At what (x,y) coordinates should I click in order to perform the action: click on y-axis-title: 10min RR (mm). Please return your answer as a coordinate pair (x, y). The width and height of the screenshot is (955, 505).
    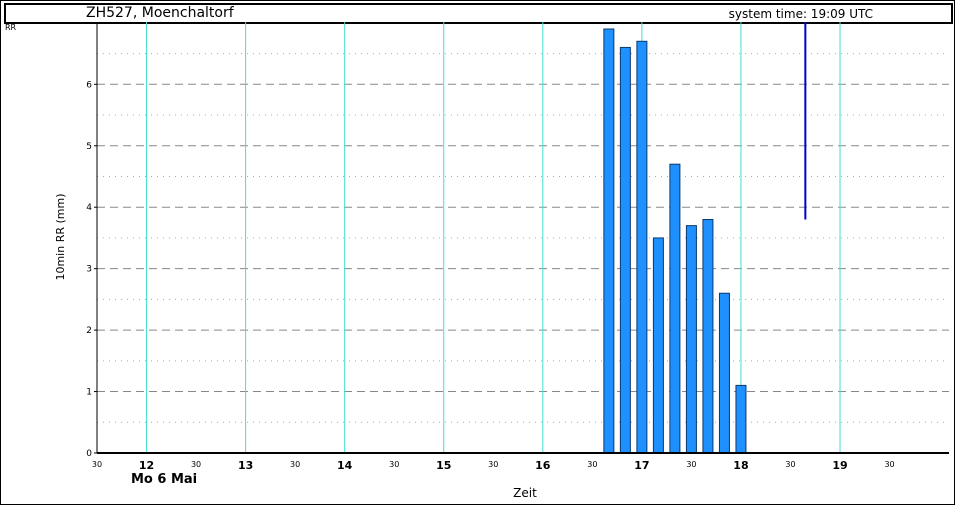
    Looking at the image, I should click on (60, 236).